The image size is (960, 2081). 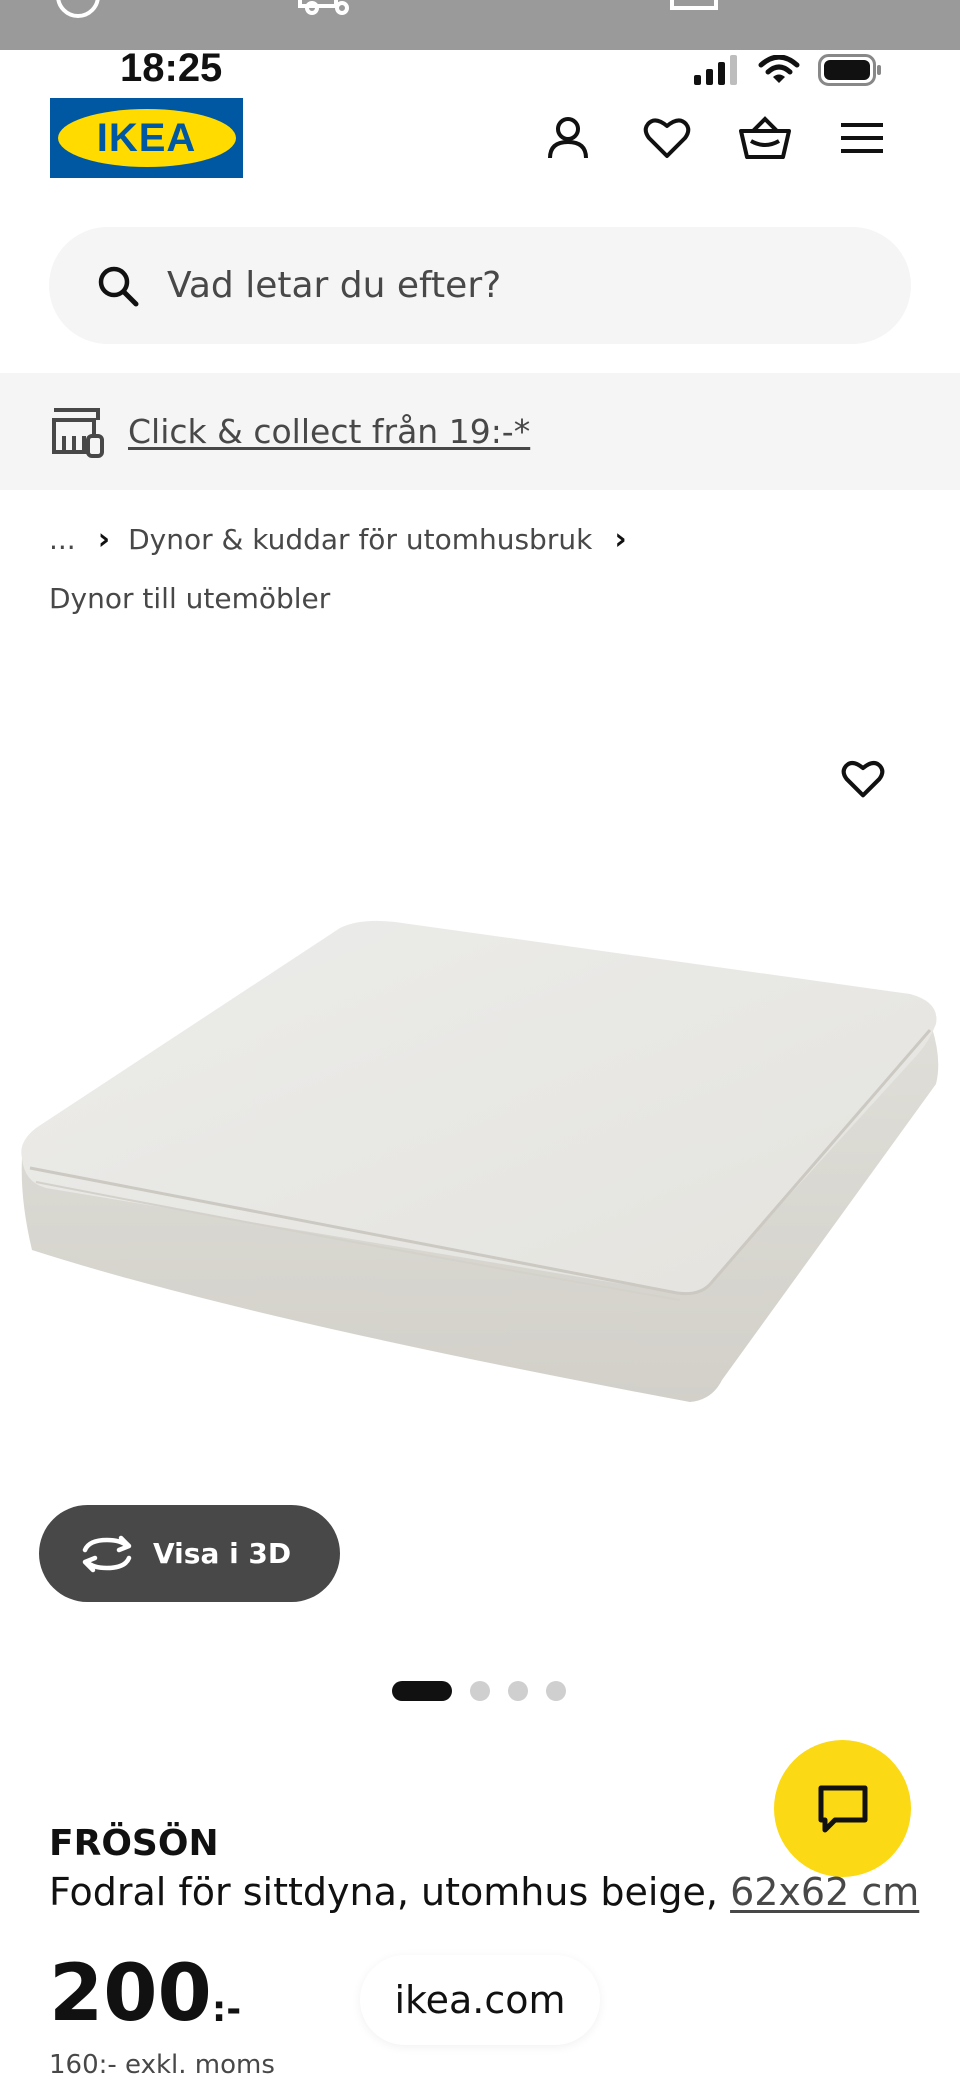 I want to click on product-name: FRÖSÖN, so click(x=134, y=1843).